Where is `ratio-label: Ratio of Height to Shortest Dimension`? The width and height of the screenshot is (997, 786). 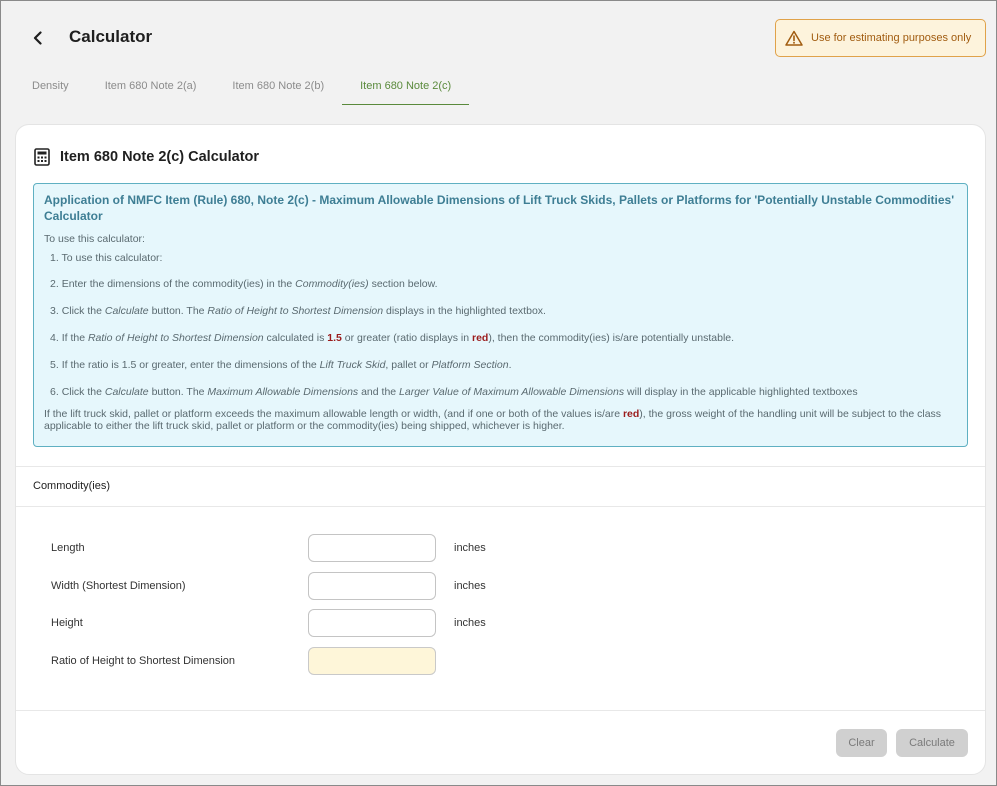
ratio-label: Ratio of Height to Shortest Dimension is located at coordinates (143, 661).